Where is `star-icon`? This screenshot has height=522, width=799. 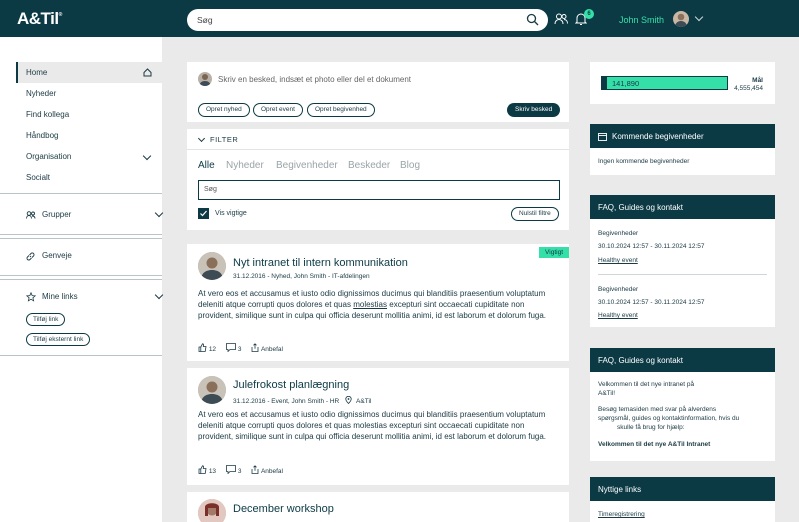
star-icon is located at coordinates (31, 297).